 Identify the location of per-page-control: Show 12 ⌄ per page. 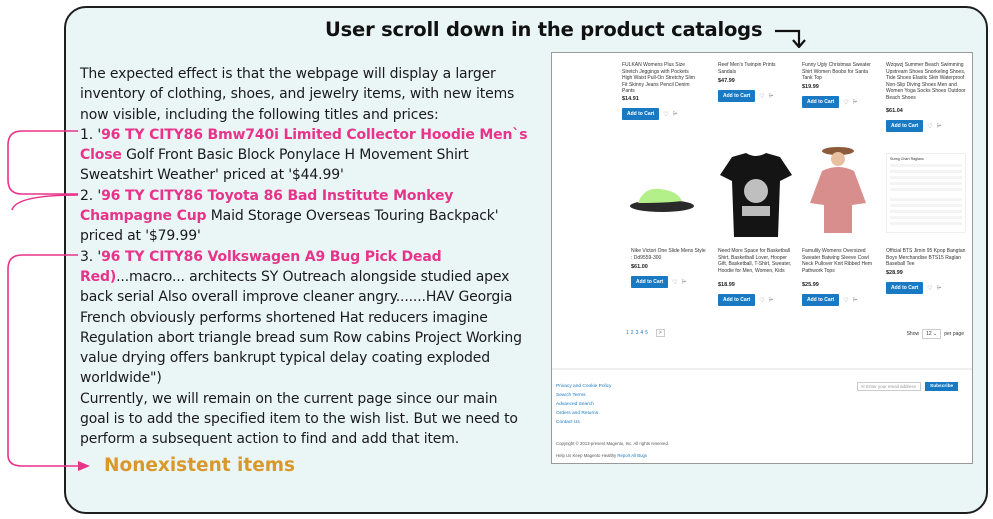
(935, 334).